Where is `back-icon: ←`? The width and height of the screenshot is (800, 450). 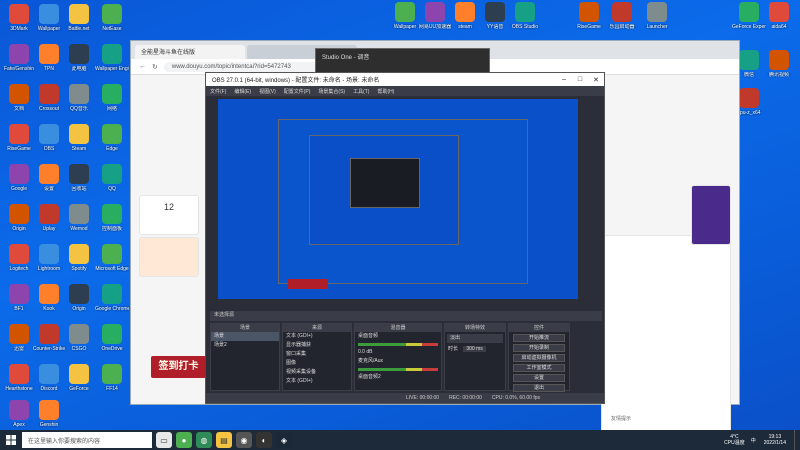 back-icon: ← is located at coordinates (142, 66).